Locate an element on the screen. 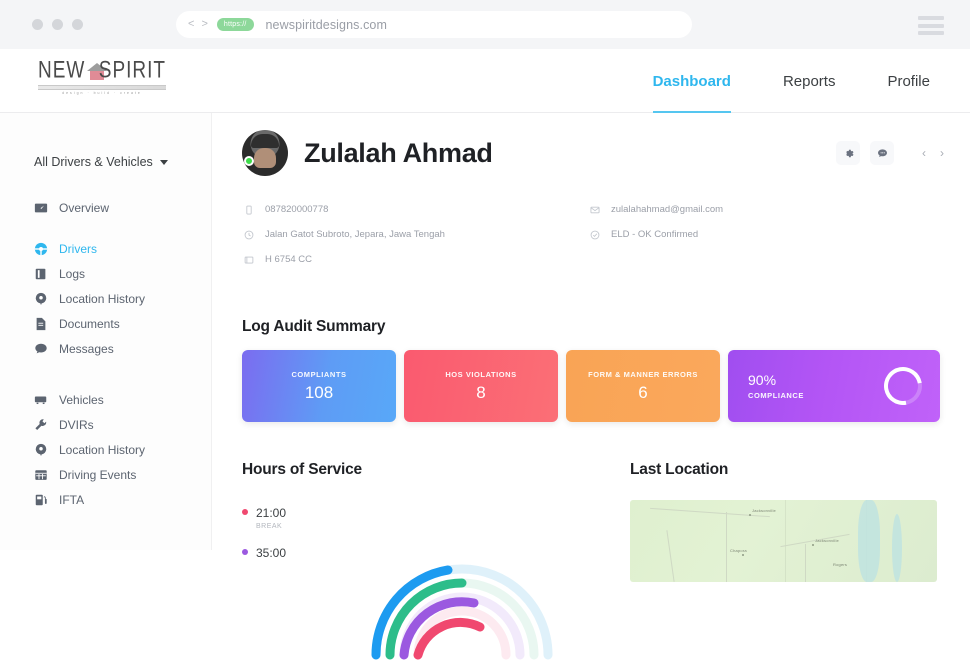 The height and width of the screenshot is (670, 970). meta-value: zulalahahmad@gmail.com is located at coordinates (667, 209).